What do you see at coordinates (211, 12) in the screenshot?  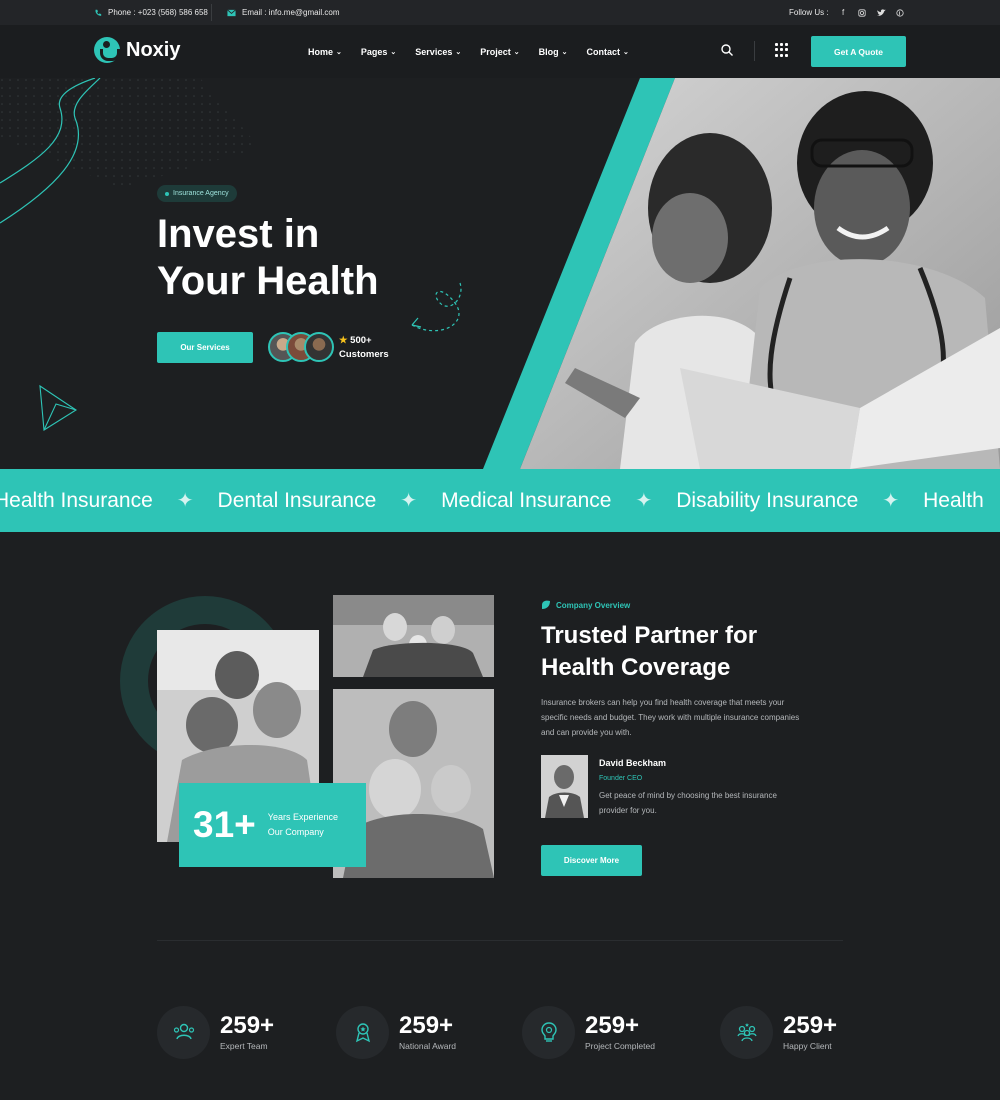 I see `topbar-divider` at bounding box center [211, 12].